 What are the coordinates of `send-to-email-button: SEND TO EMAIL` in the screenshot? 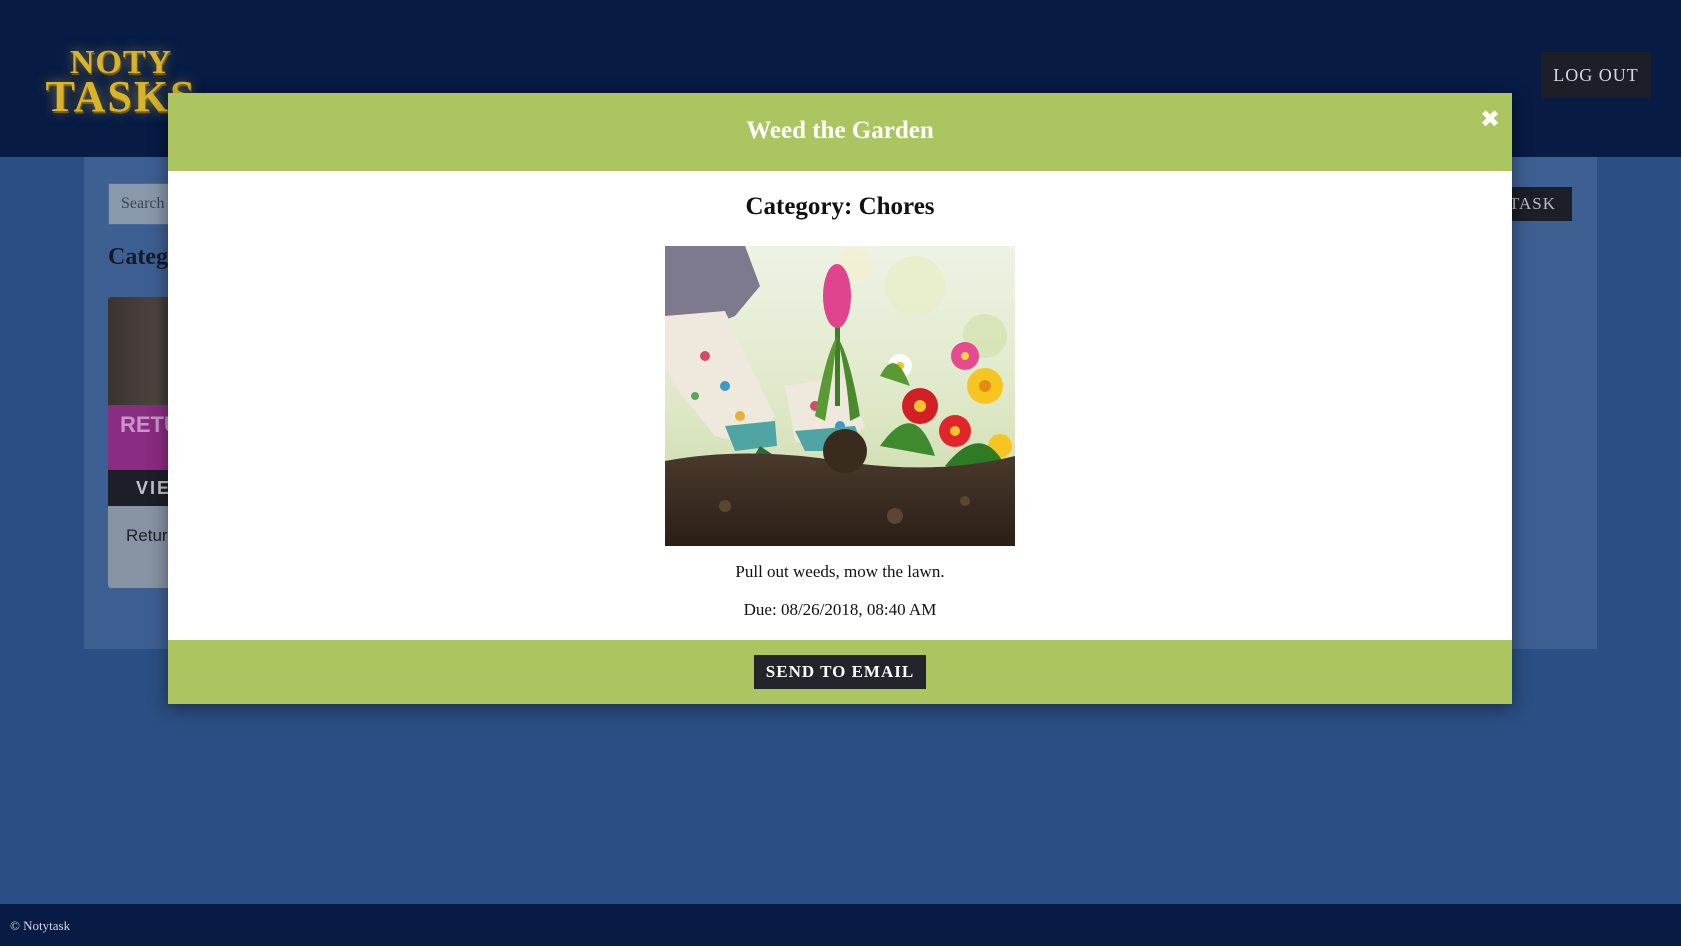 It's located at (840, 672).